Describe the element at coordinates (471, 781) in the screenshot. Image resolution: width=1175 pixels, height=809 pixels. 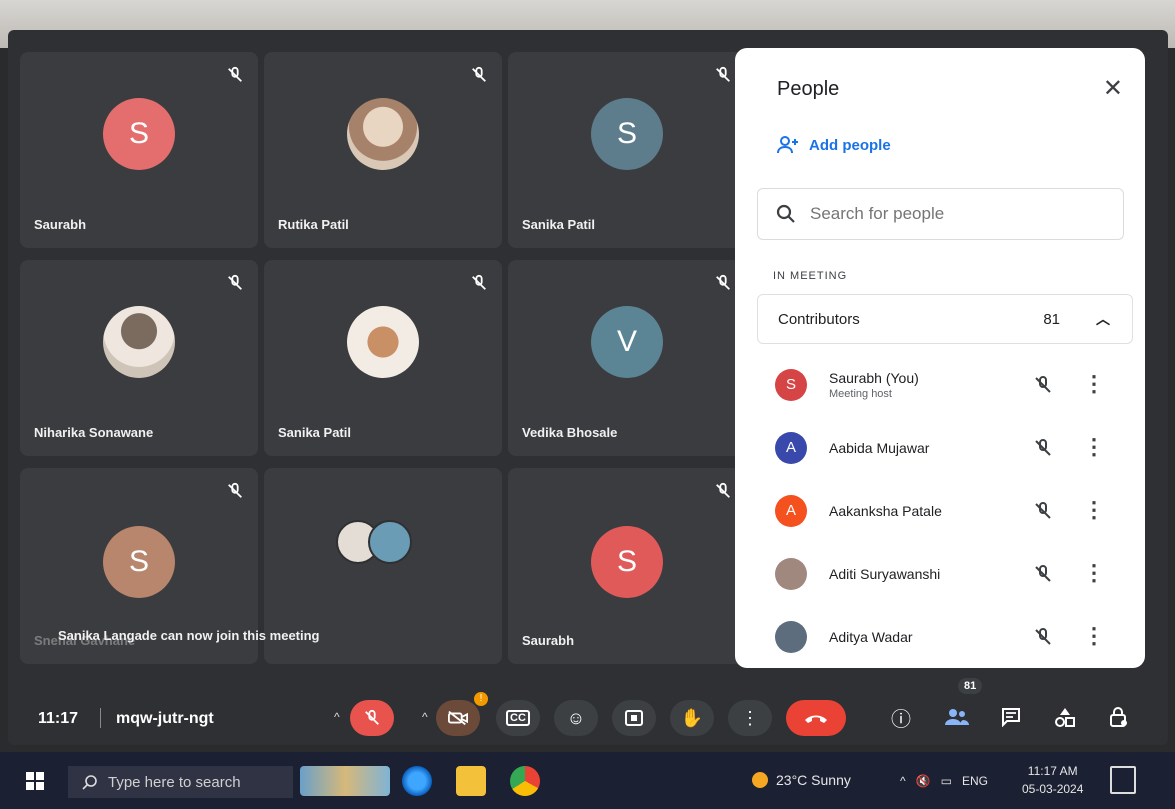
I see `file-explorer-icon` at that location.